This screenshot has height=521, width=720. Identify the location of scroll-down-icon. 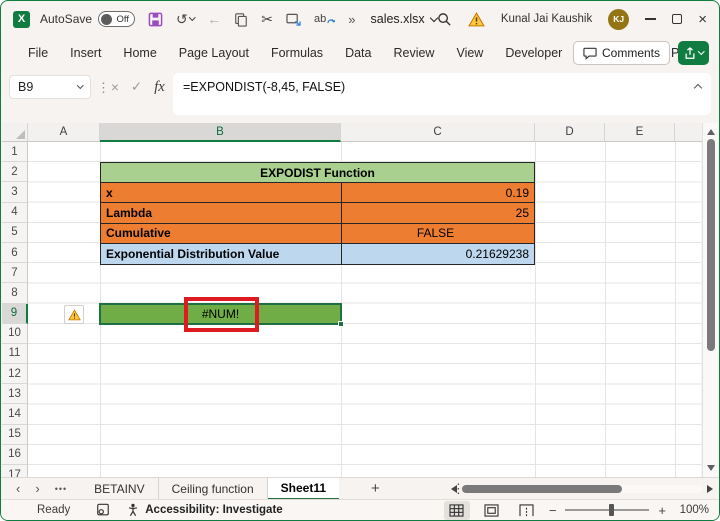
(711, 468).